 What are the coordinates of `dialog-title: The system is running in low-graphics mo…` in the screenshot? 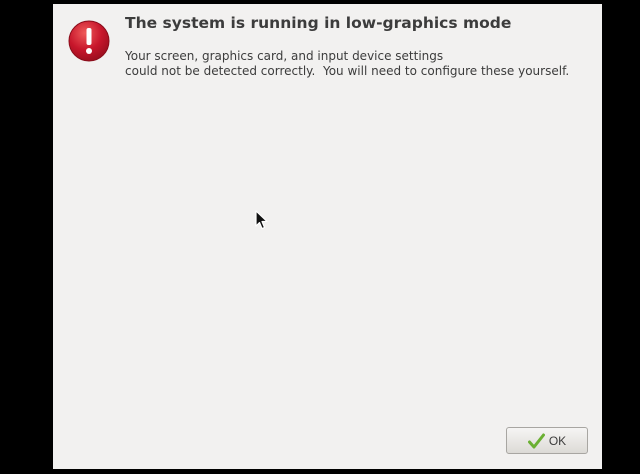 It's located at (318, 23).